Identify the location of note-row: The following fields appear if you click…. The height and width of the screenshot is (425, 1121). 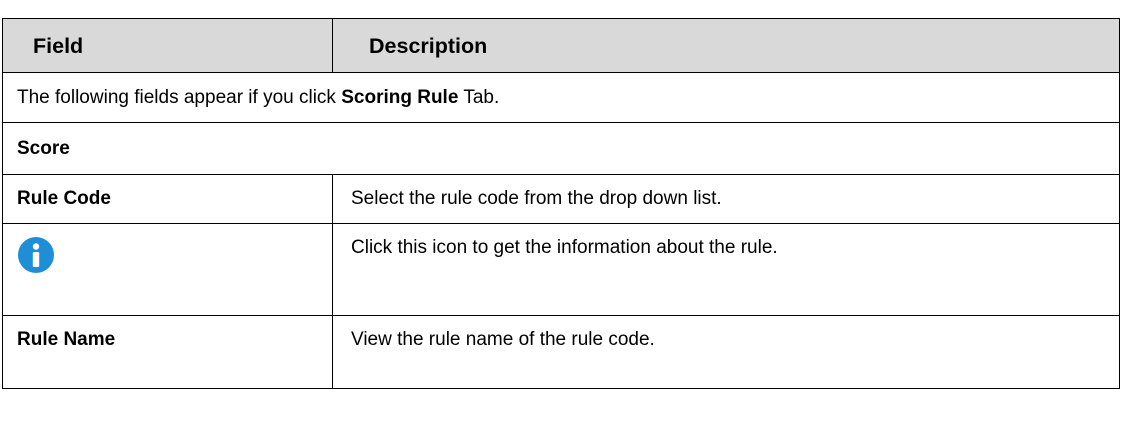
(561, 97).